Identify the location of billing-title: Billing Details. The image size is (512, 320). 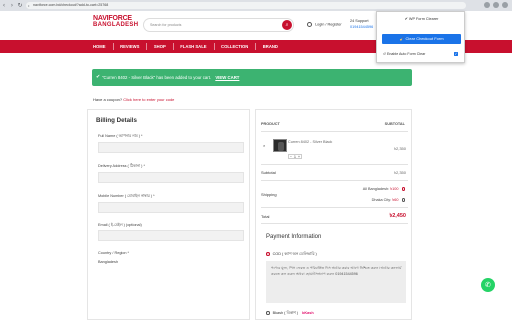
(116, 120).